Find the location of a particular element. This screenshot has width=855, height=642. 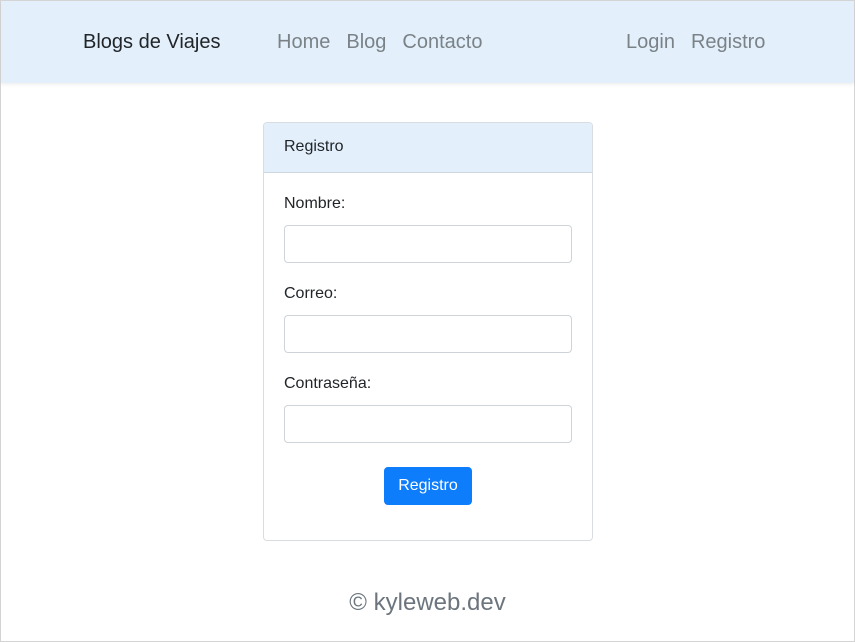

card-header-title: Registro is located at coordinates (428, 148).